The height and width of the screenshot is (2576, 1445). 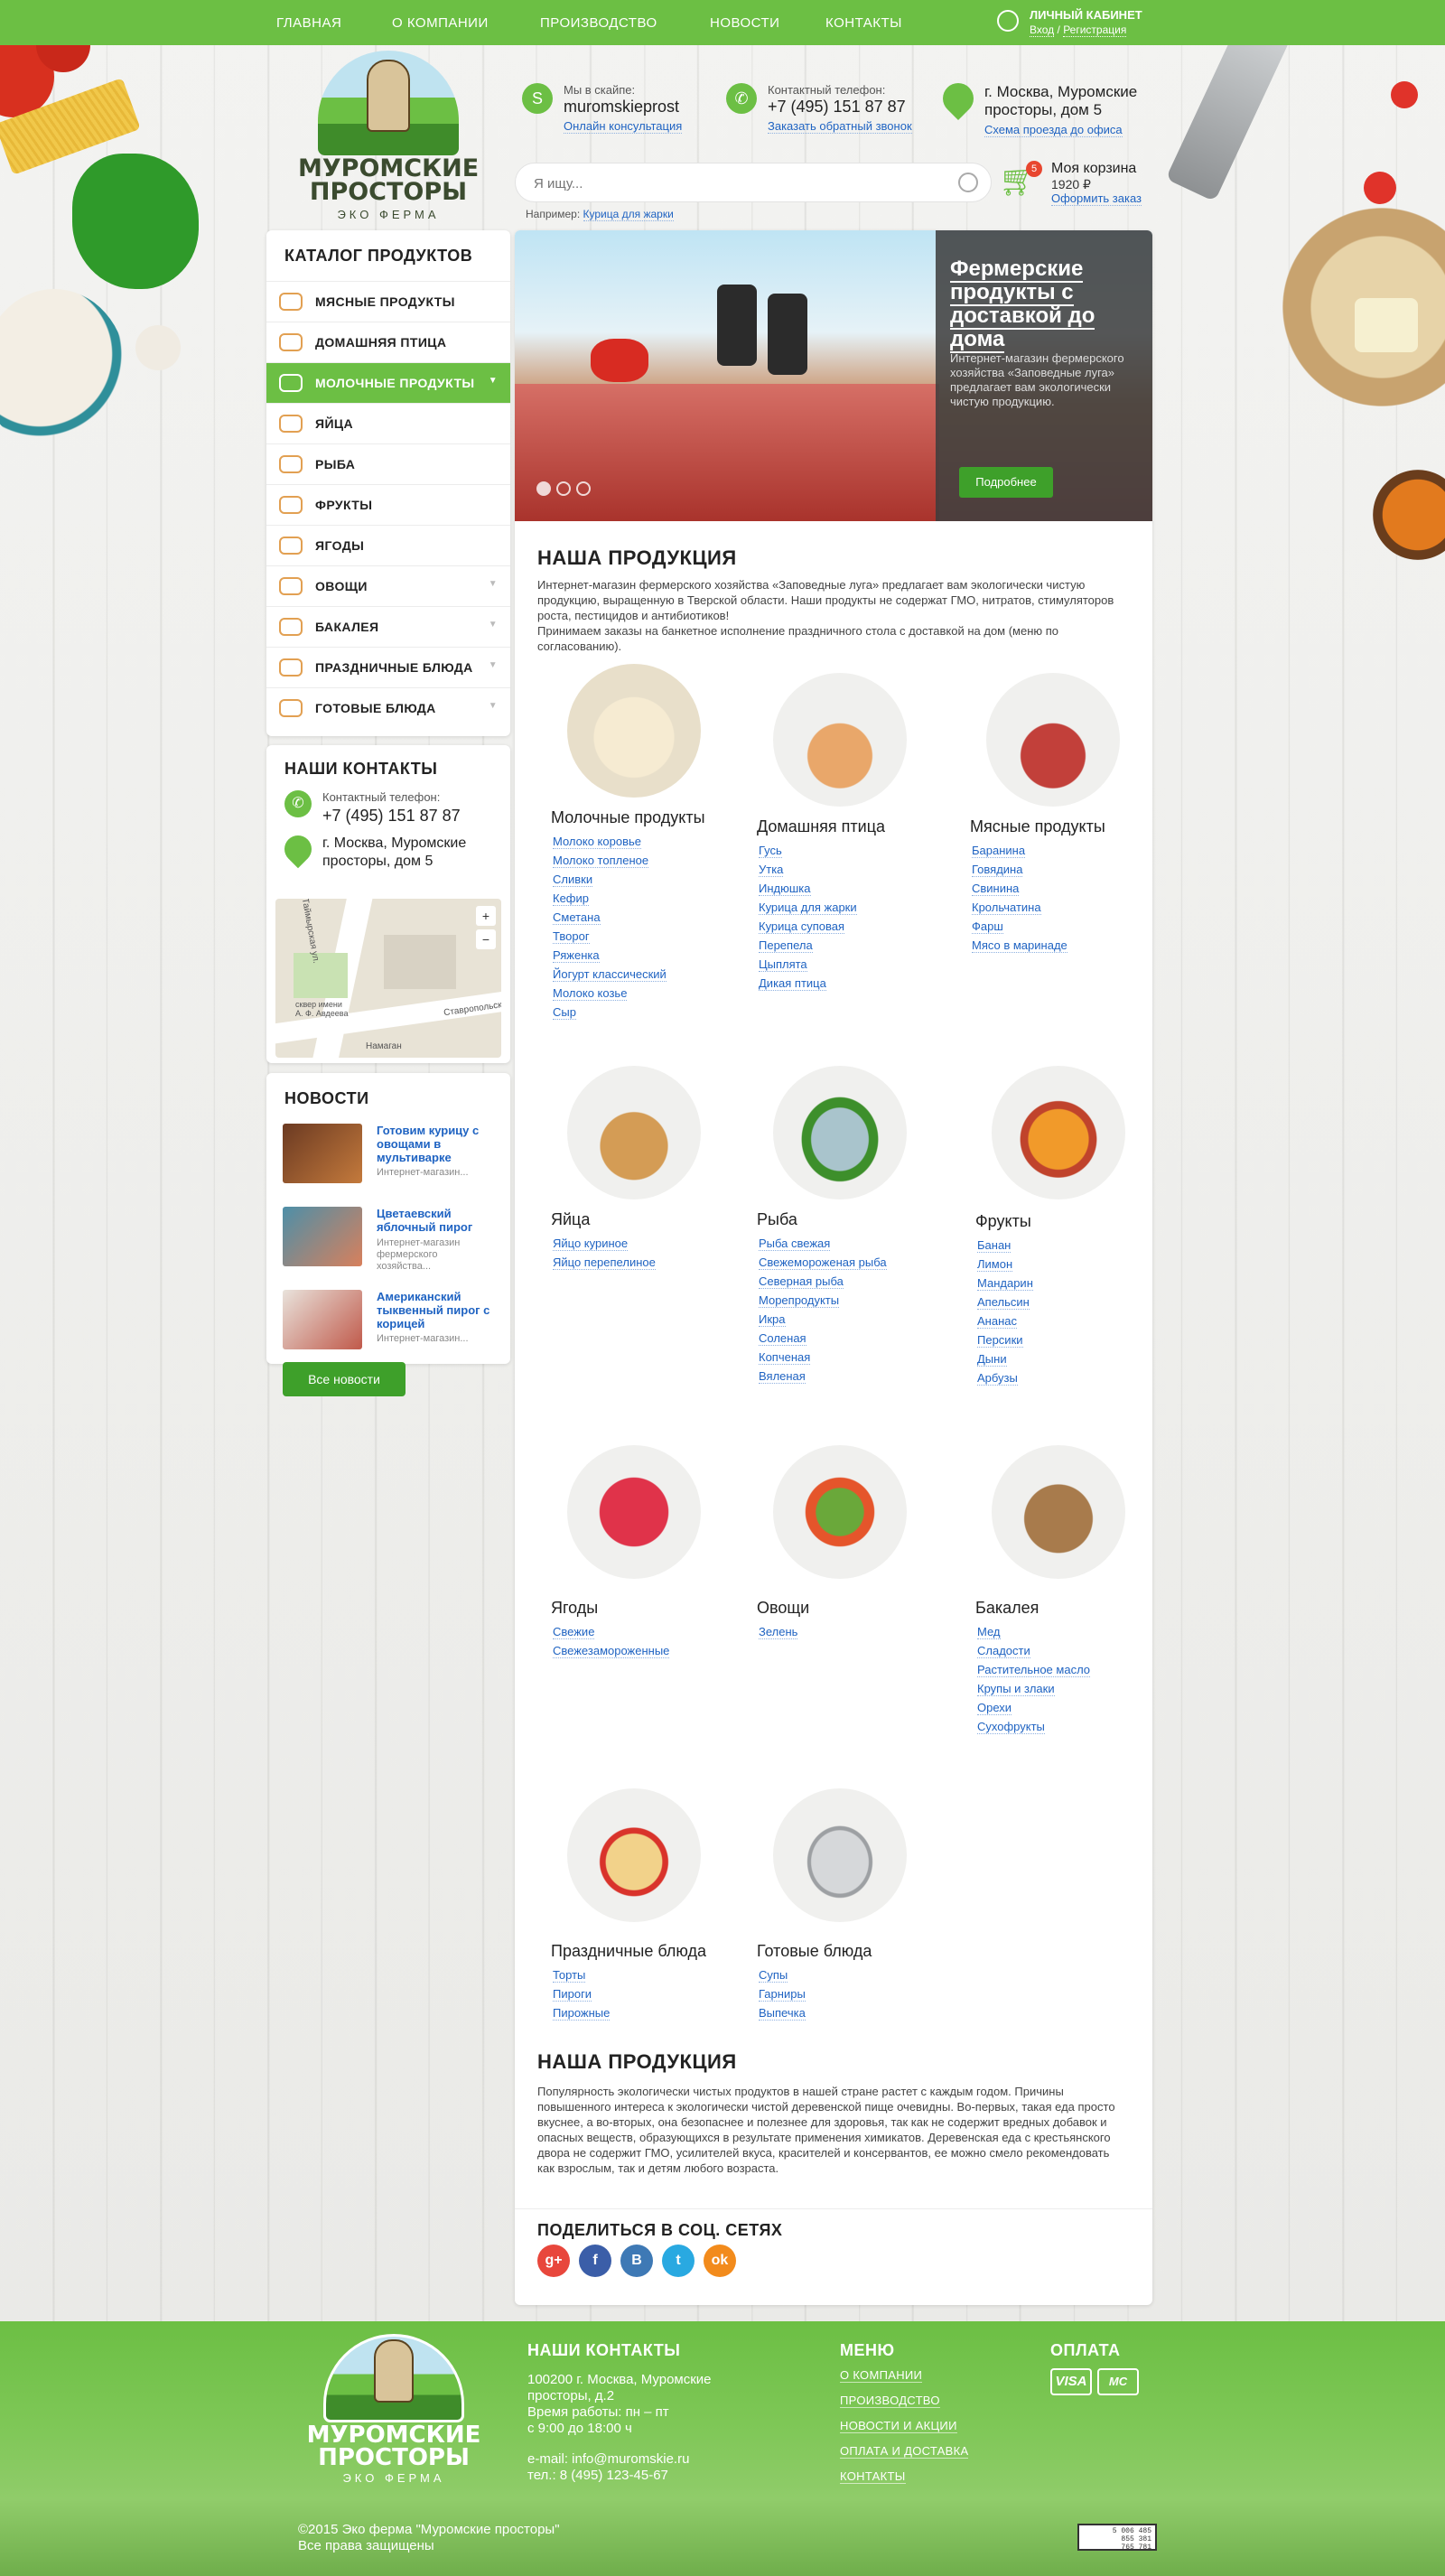 I want to click on product-link: Творог, so click(x=571, y=936).